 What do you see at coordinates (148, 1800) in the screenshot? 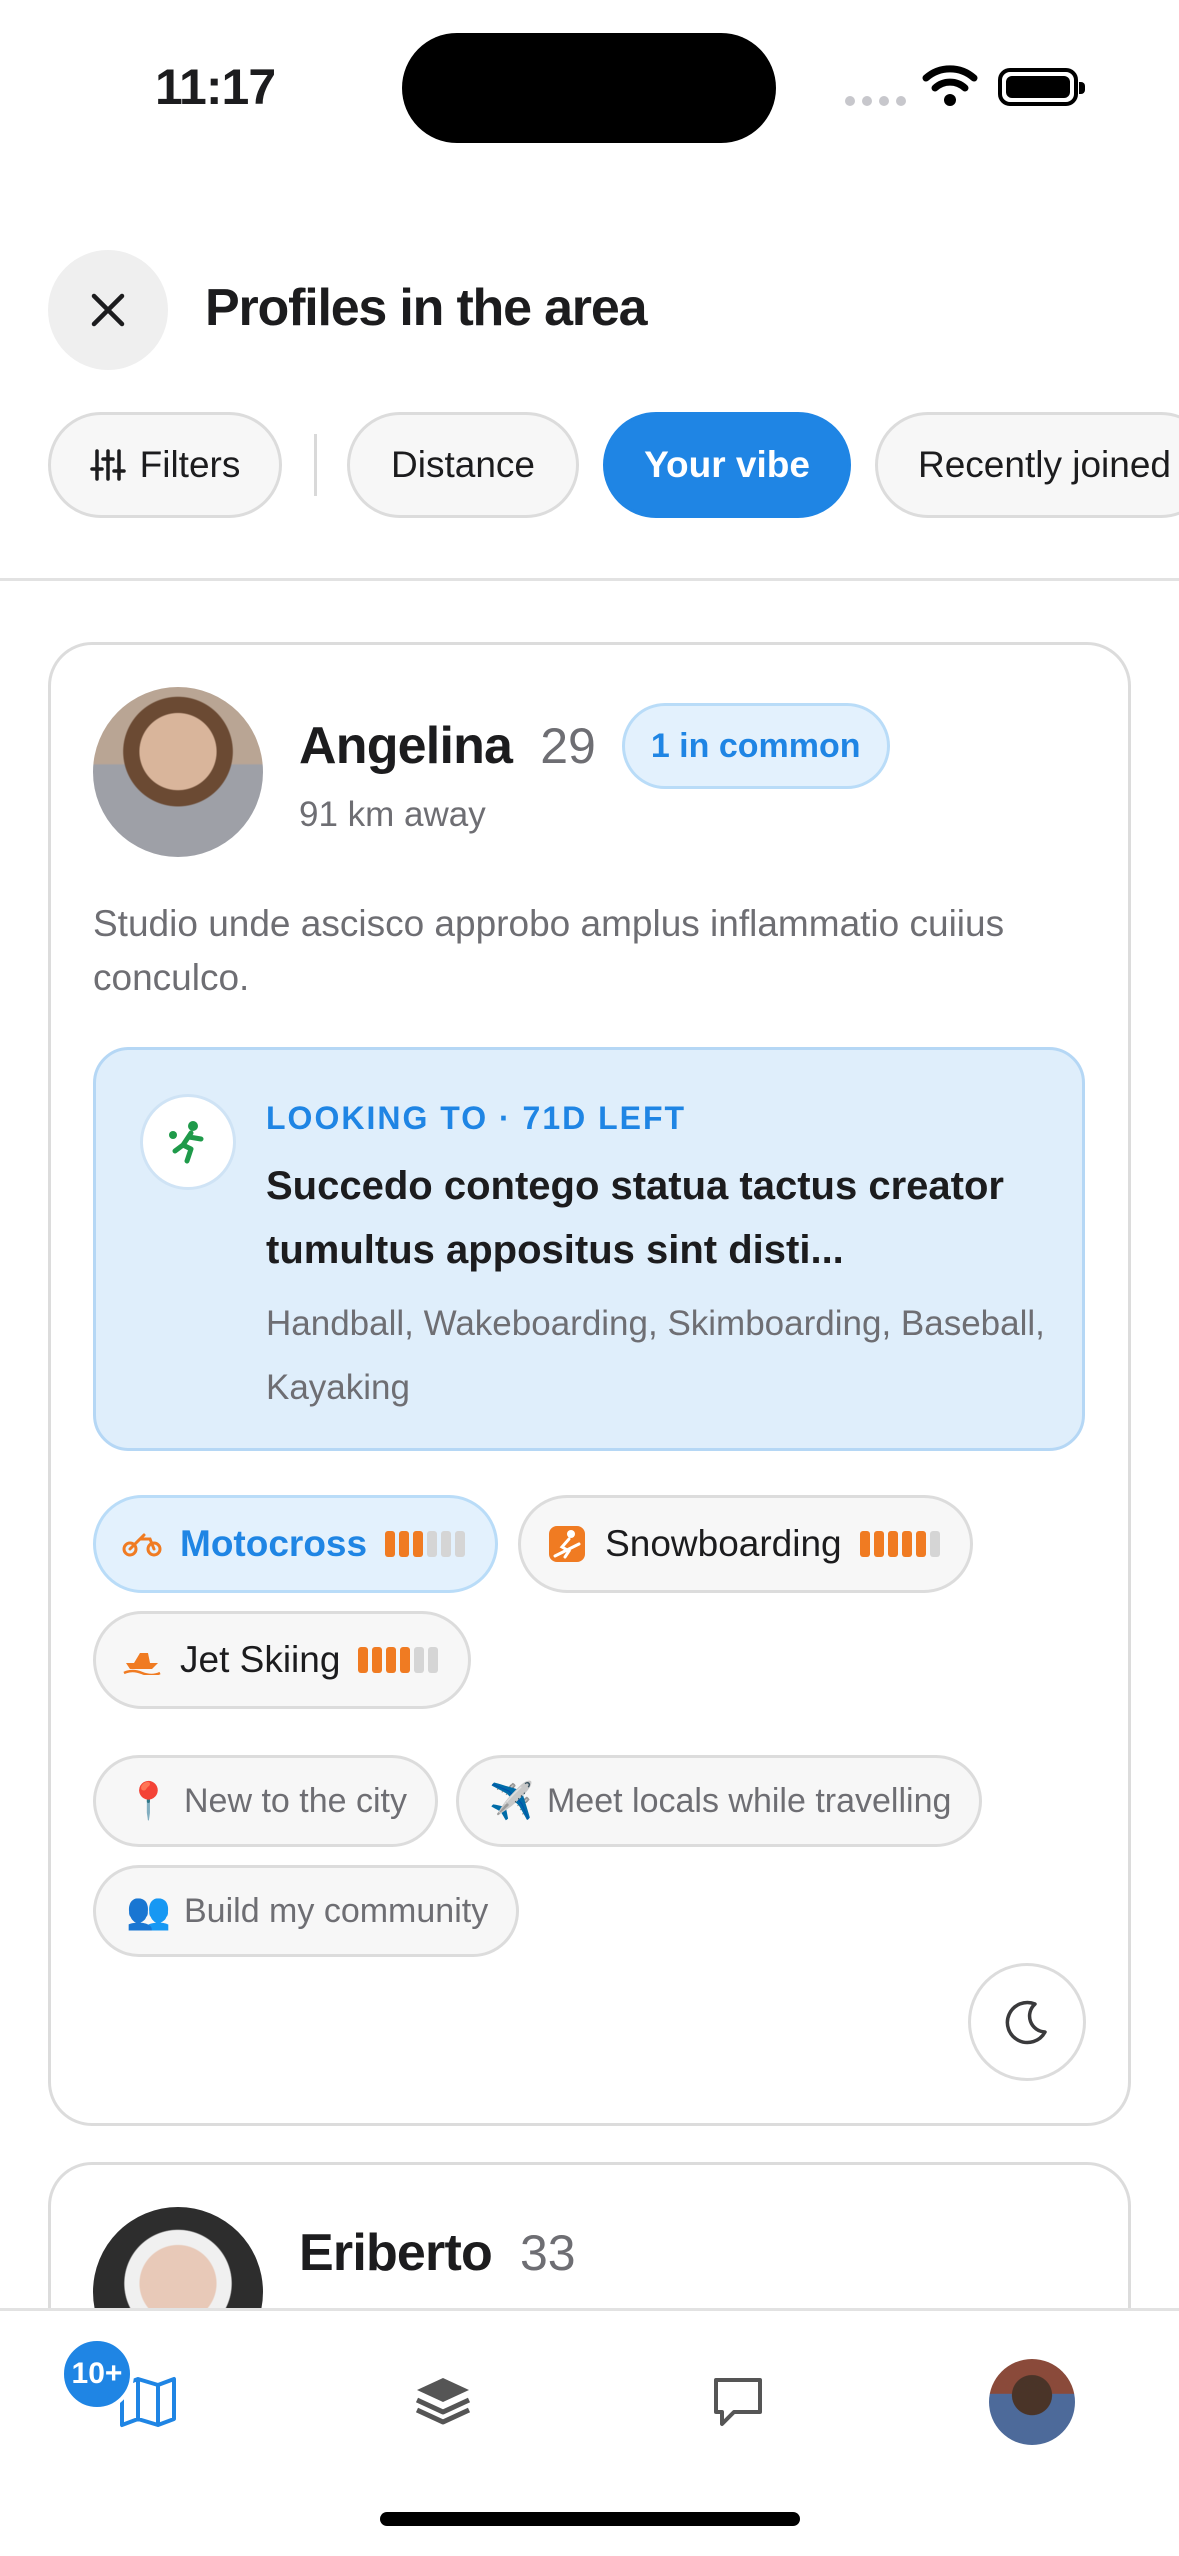
I see `pin-icon: 📍` at bounding box center [148, 1800].